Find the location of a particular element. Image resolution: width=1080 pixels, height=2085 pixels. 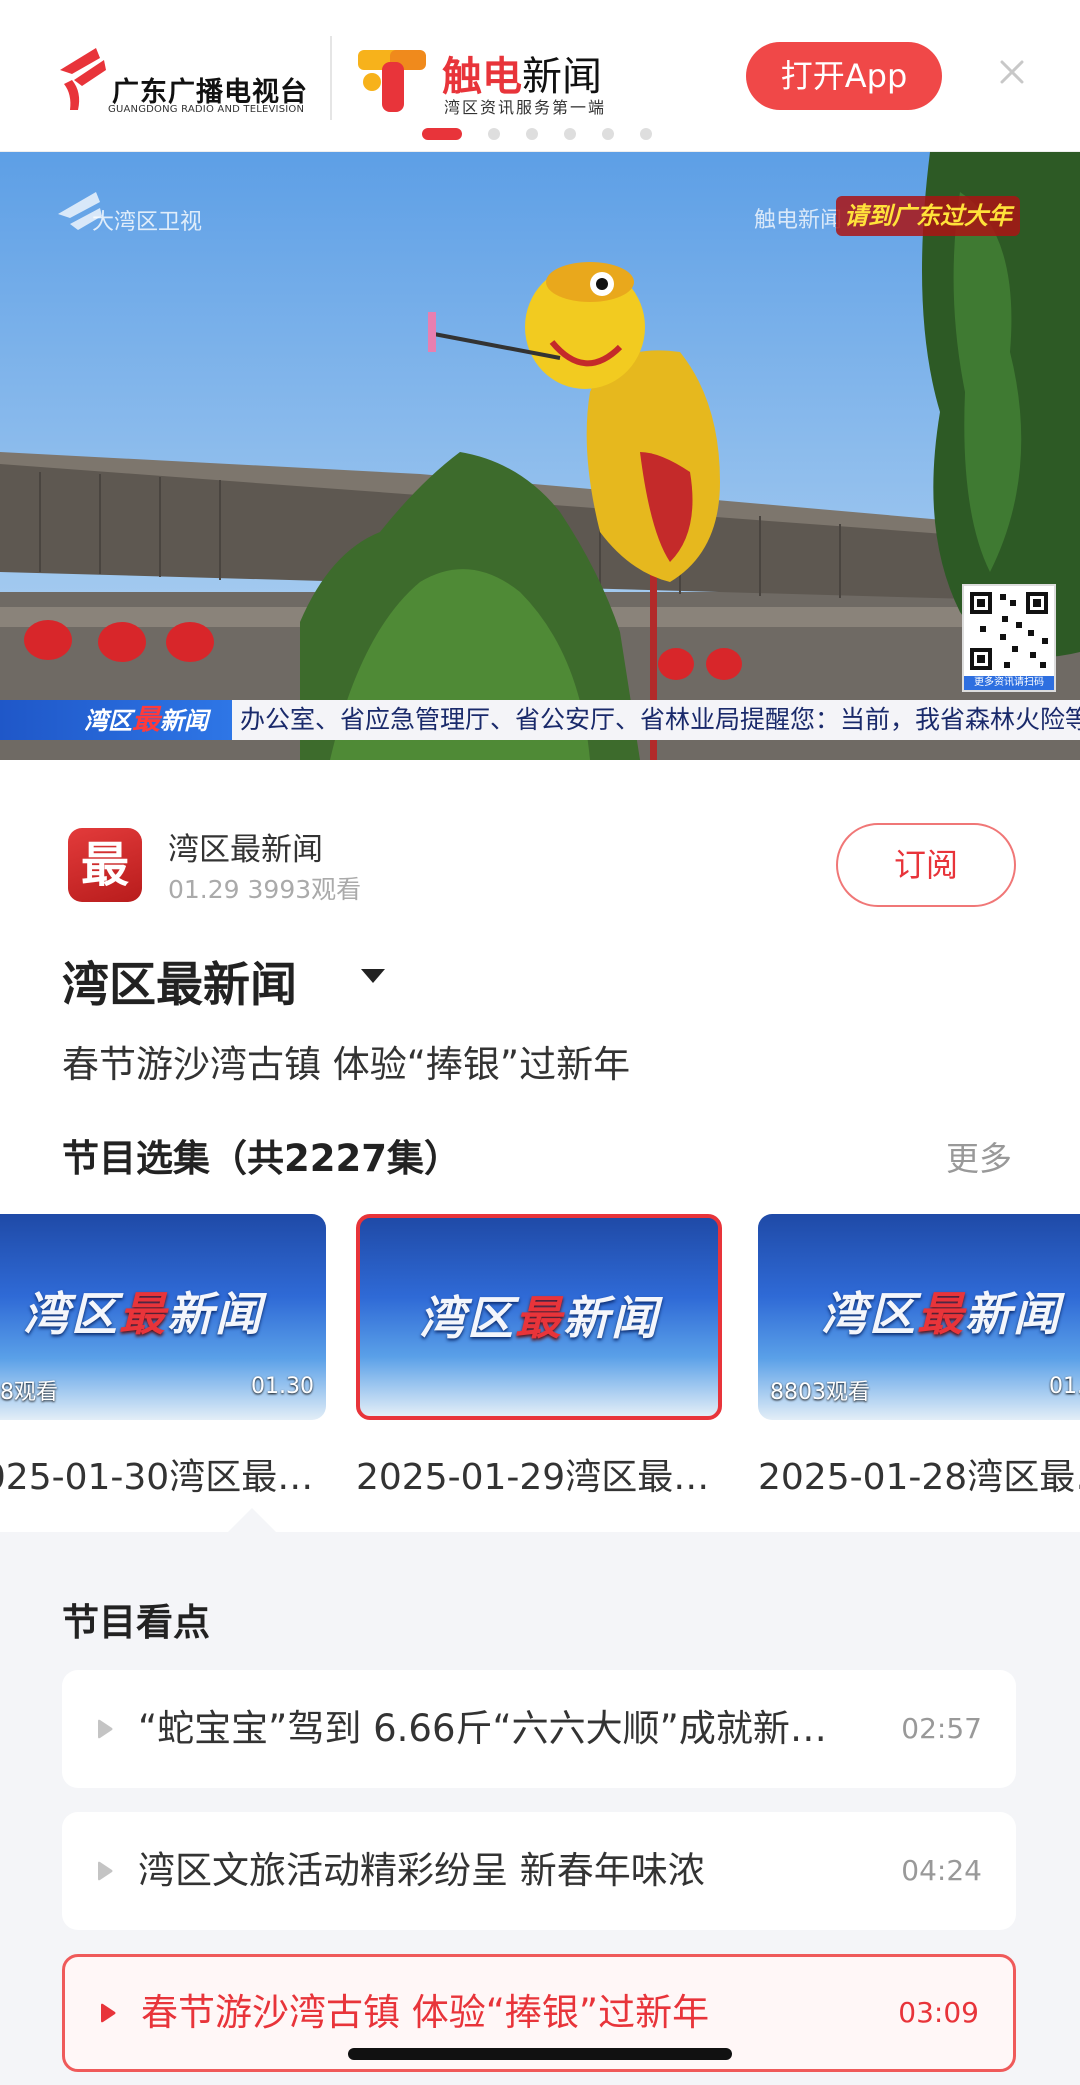

chevron-down-icon is located at coordinates (373, 976).